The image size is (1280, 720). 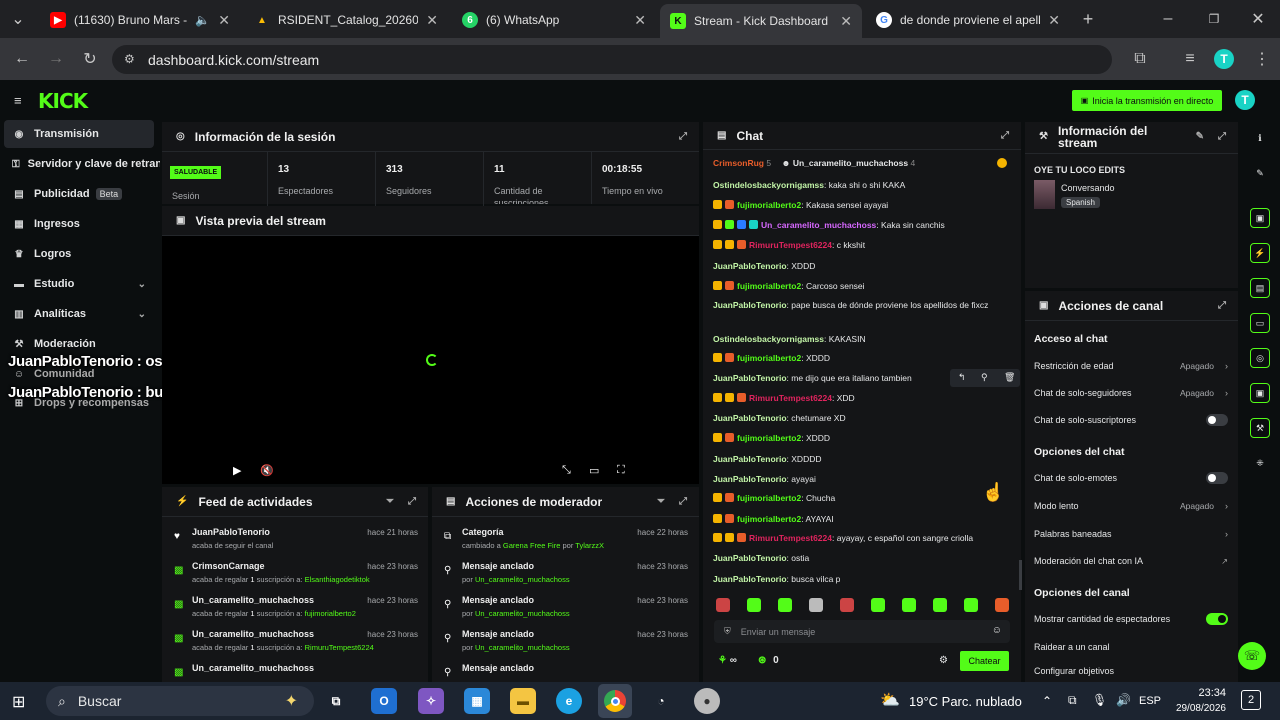 I want to click on profile-avatar: T, so click(x=1224, y=59).